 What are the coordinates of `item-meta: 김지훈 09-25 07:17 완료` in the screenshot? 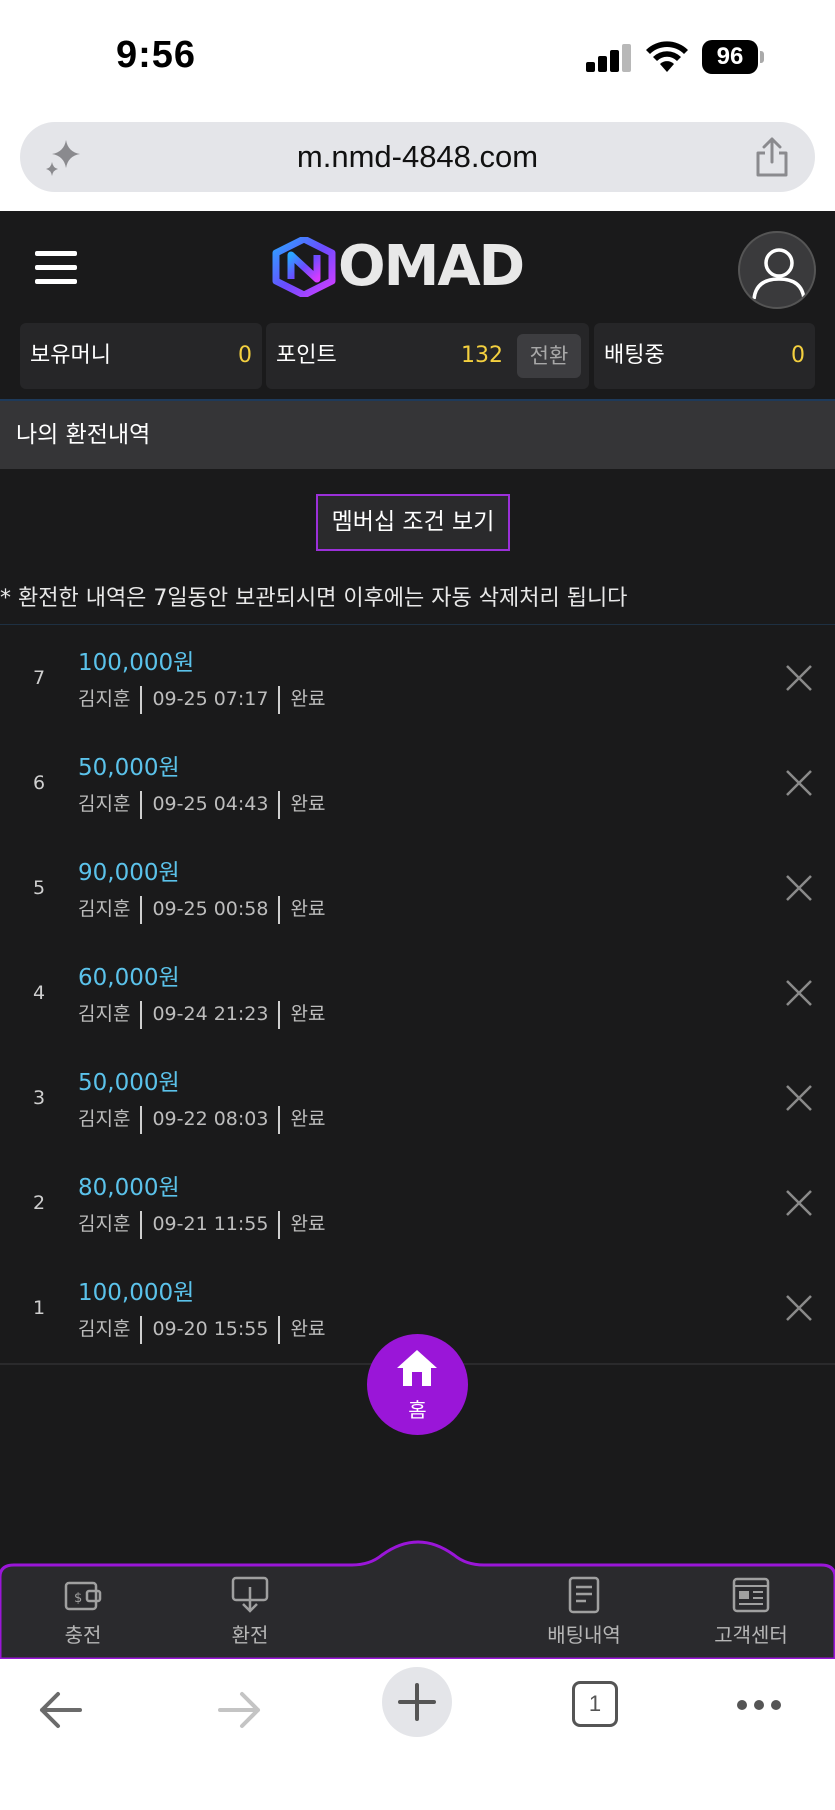 It's located at (201, 699).